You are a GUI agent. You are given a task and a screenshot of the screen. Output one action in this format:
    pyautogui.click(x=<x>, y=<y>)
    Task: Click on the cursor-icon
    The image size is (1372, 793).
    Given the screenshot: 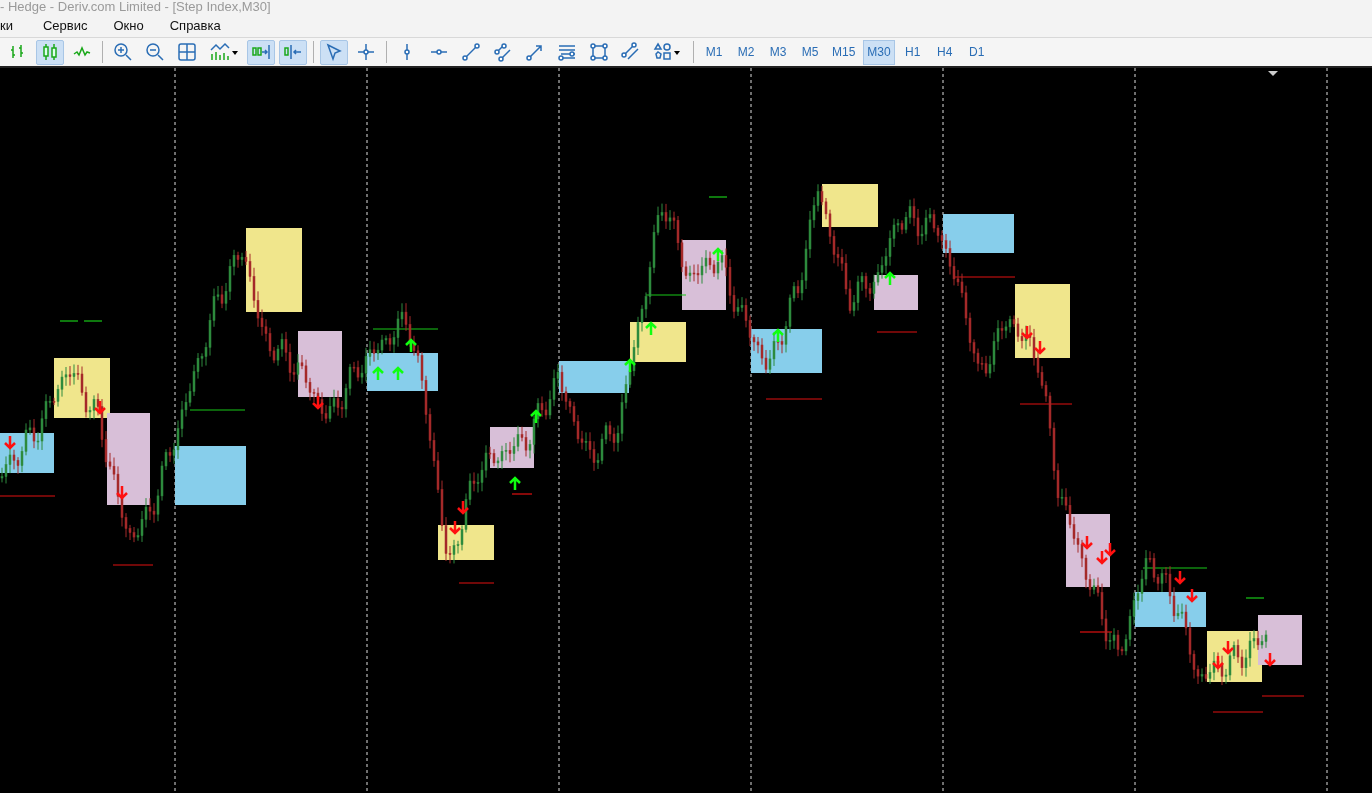 What is the action you would take?
    pyautogui.click(x=334, y=52)
    